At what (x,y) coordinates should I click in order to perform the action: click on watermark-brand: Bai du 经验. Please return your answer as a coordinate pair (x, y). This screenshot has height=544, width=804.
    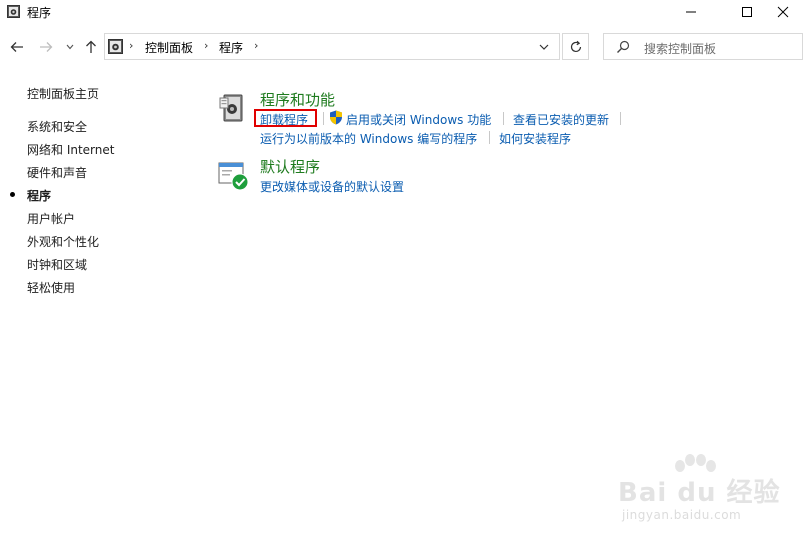
    Looking at the image, I should click on (699, 493).